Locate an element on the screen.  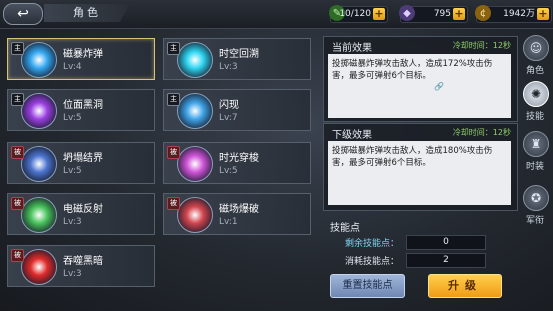
skill-card: 主位面黑洞 Lv:5 is located at coordinates (81, 110).